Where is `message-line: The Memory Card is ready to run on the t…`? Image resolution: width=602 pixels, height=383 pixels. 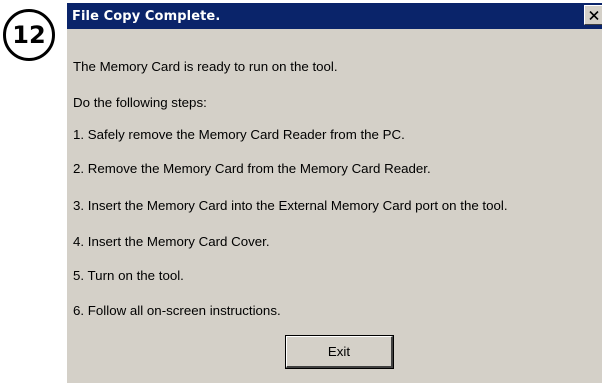
message-line: The Memory Card is ready to run on the t… is located at coordinates (205, 66).